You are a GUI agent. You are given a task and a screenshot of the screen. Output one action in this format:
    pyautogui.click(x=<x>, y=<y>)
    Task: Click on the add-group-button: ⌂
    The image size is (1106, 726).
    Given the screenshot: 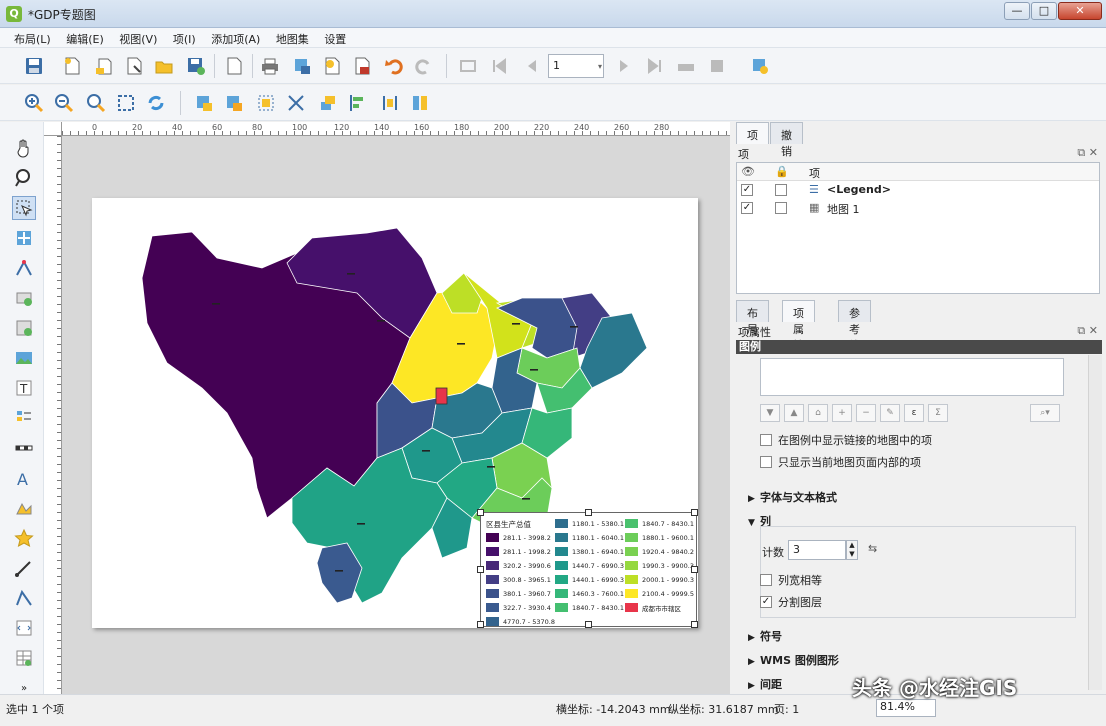 What is the action you would take?
    pyautogui.click(x=818, y=413)
    